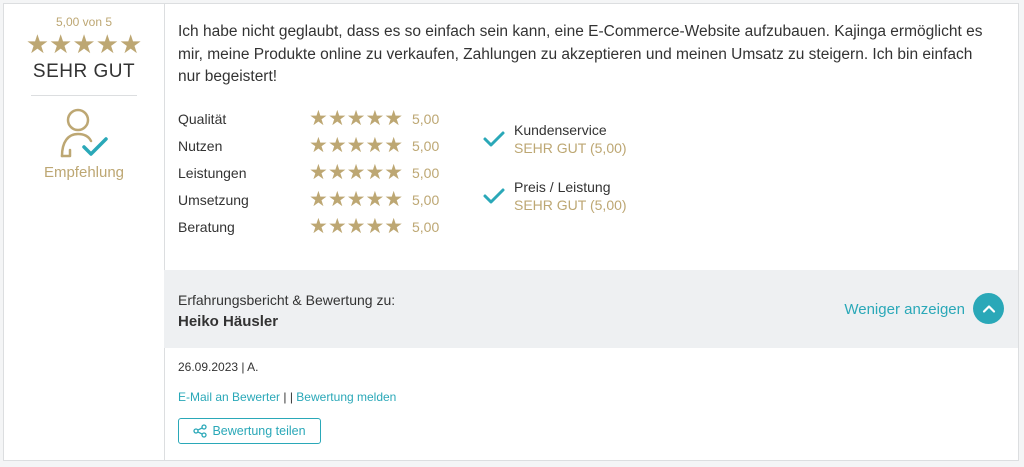 This screenshot has width=1024, height=467. I want to click on divider, so click(84, 95).